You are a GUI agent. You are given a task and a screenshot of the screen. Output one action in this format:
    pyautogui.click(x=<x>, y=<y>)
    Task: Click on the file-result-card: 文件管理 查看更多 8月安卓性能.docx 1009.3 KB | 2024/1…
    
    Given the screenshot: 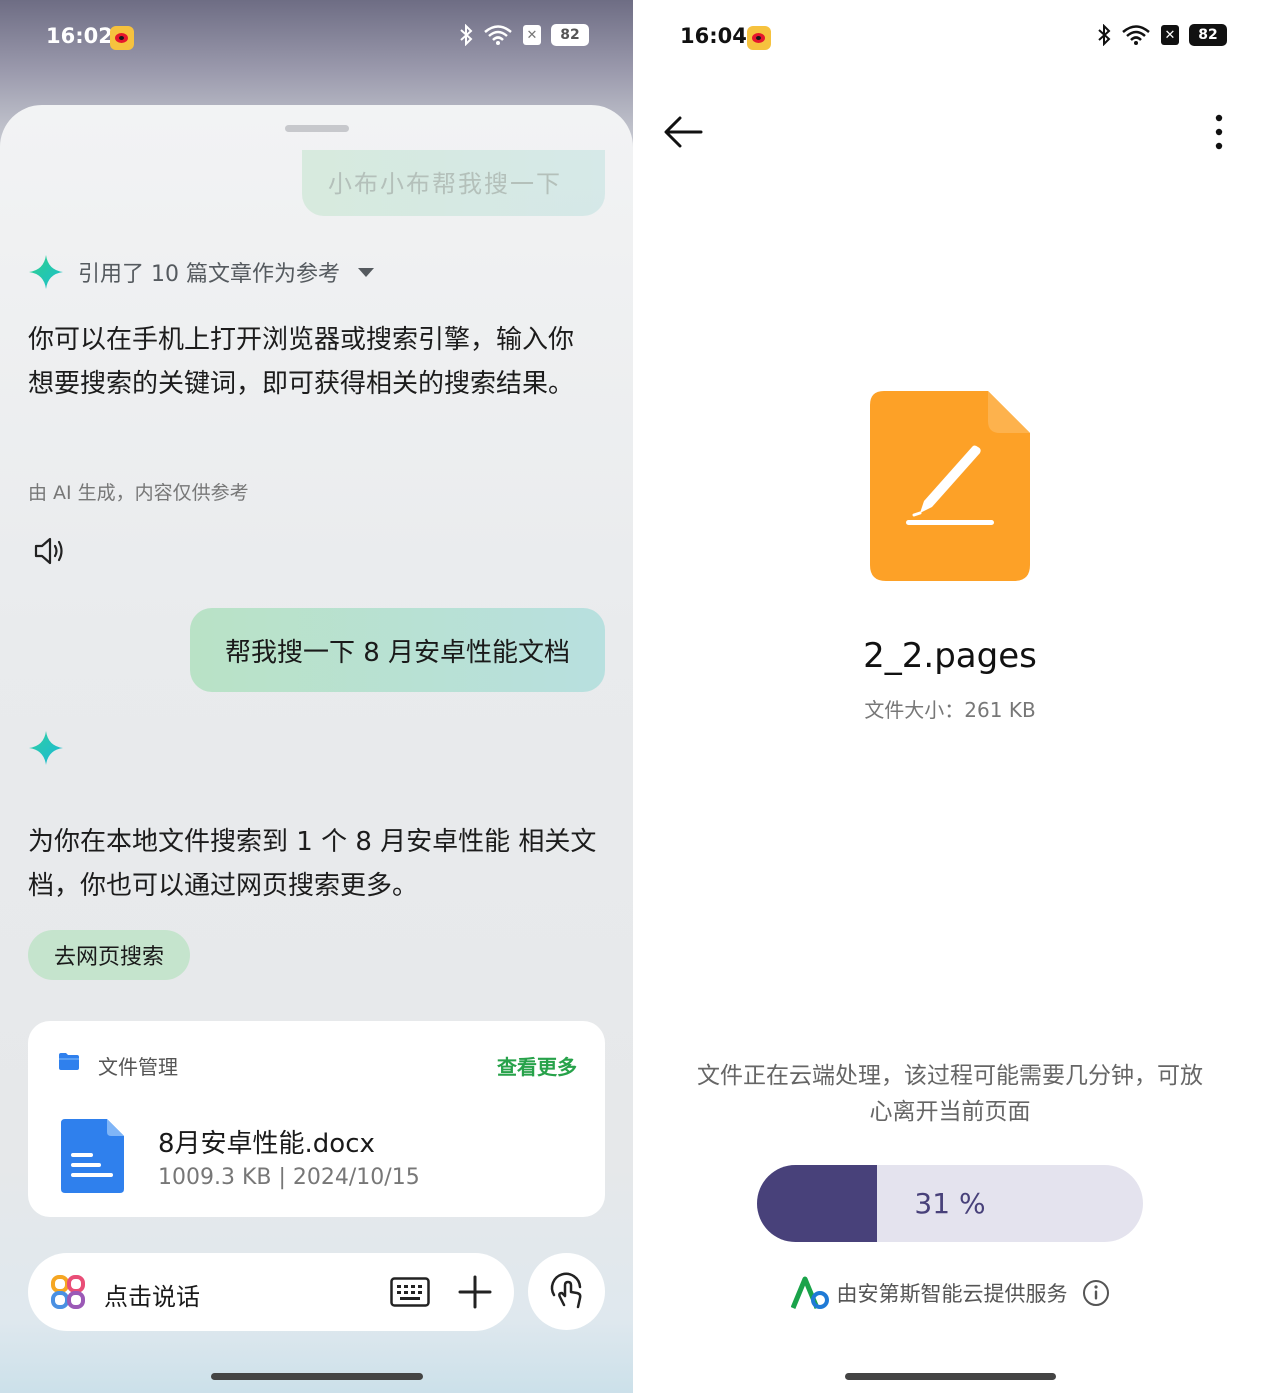 What is the action you would take?
    pyautogui.click(x=316, y=1119)
    